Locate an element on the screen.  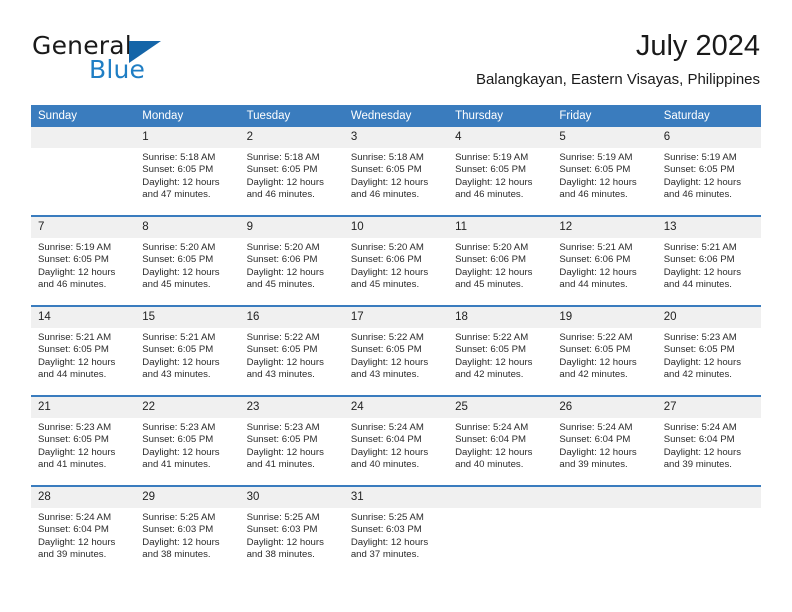
day-number: 29 is located at coordinates (187, 497).